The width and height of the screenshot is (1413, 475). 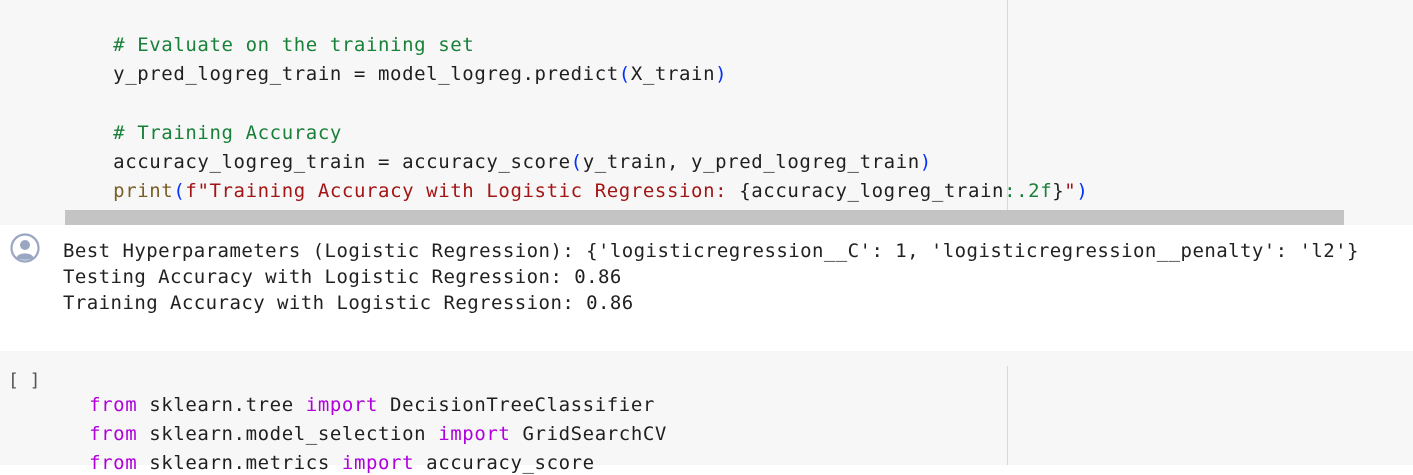 What do you see at coordinates (745, 191) in the screenshot?
I see `code-token: {` at bounding box center [745, 191].